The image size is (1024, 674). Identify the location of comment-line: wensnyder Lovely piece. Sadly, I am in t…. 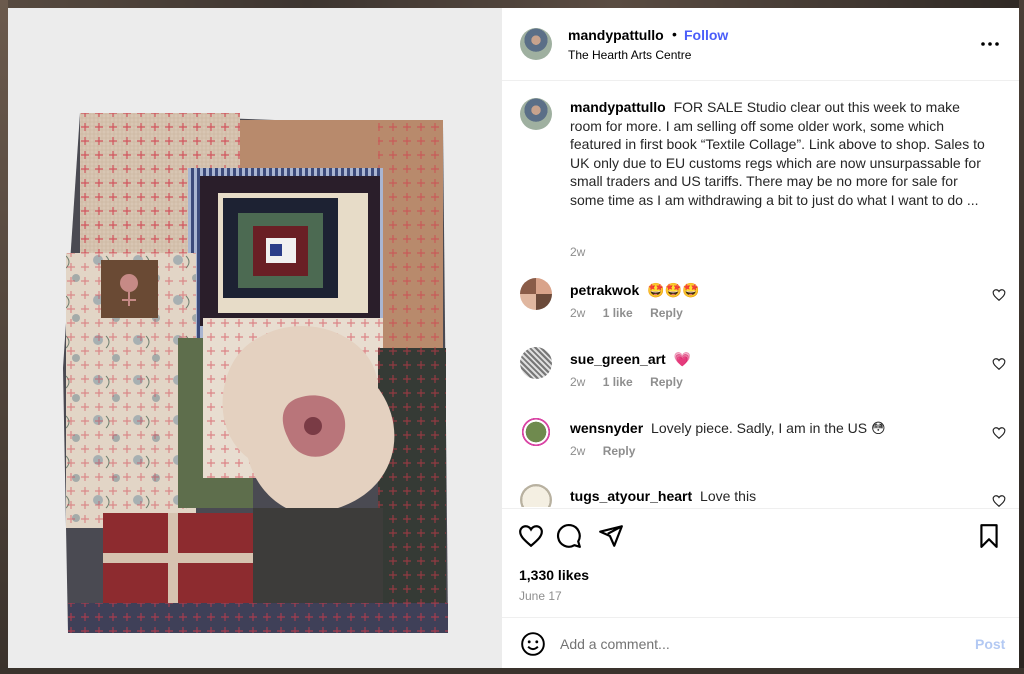
(728, 428).